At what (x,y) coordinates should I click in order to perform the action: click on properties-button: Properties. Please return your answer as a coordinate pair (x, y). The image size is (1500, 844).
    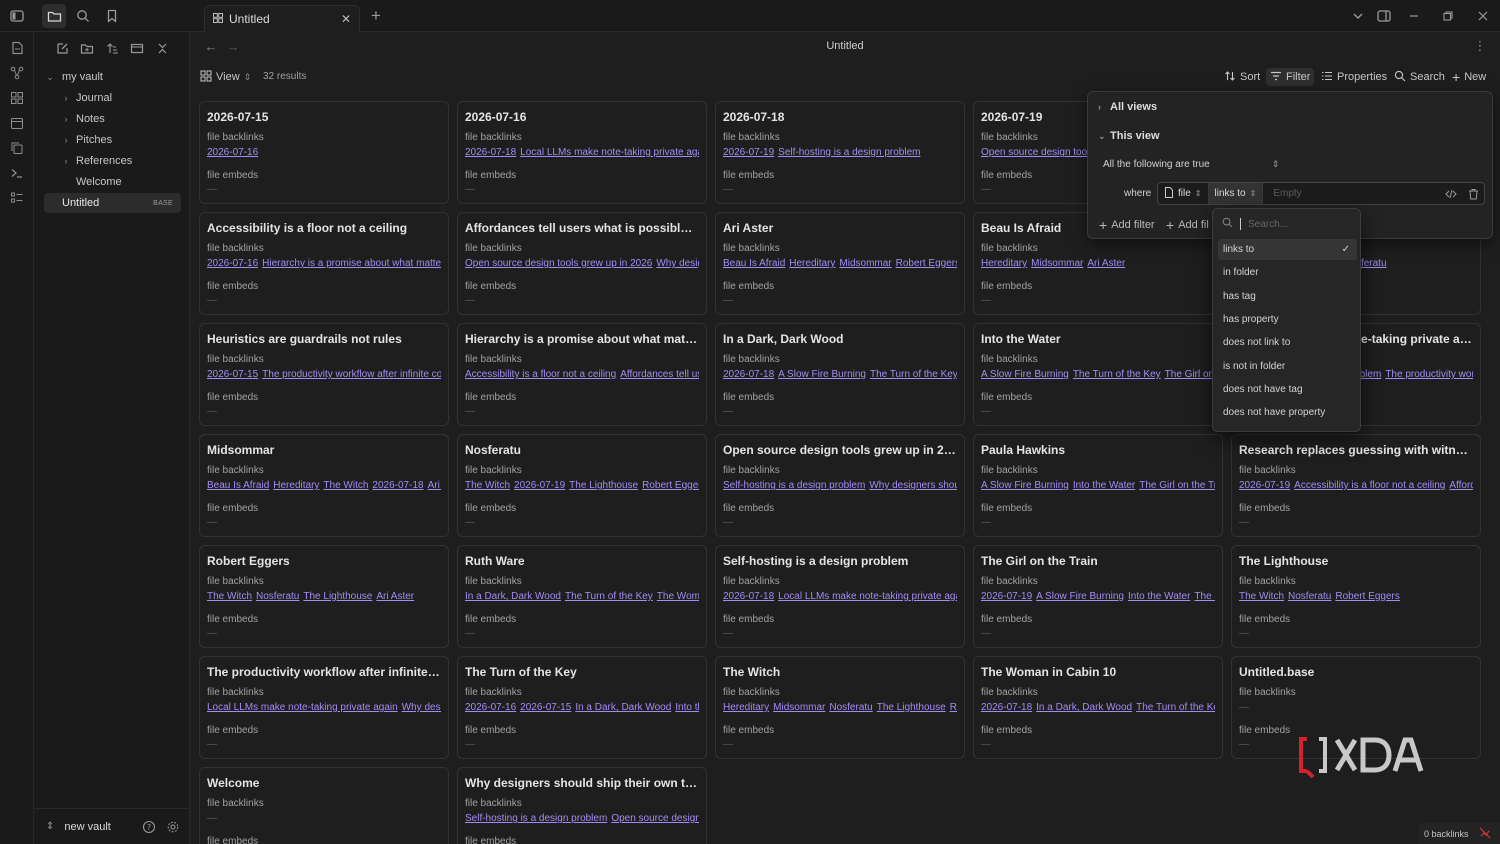
    Looking at the image, I should click on (1354, 77).